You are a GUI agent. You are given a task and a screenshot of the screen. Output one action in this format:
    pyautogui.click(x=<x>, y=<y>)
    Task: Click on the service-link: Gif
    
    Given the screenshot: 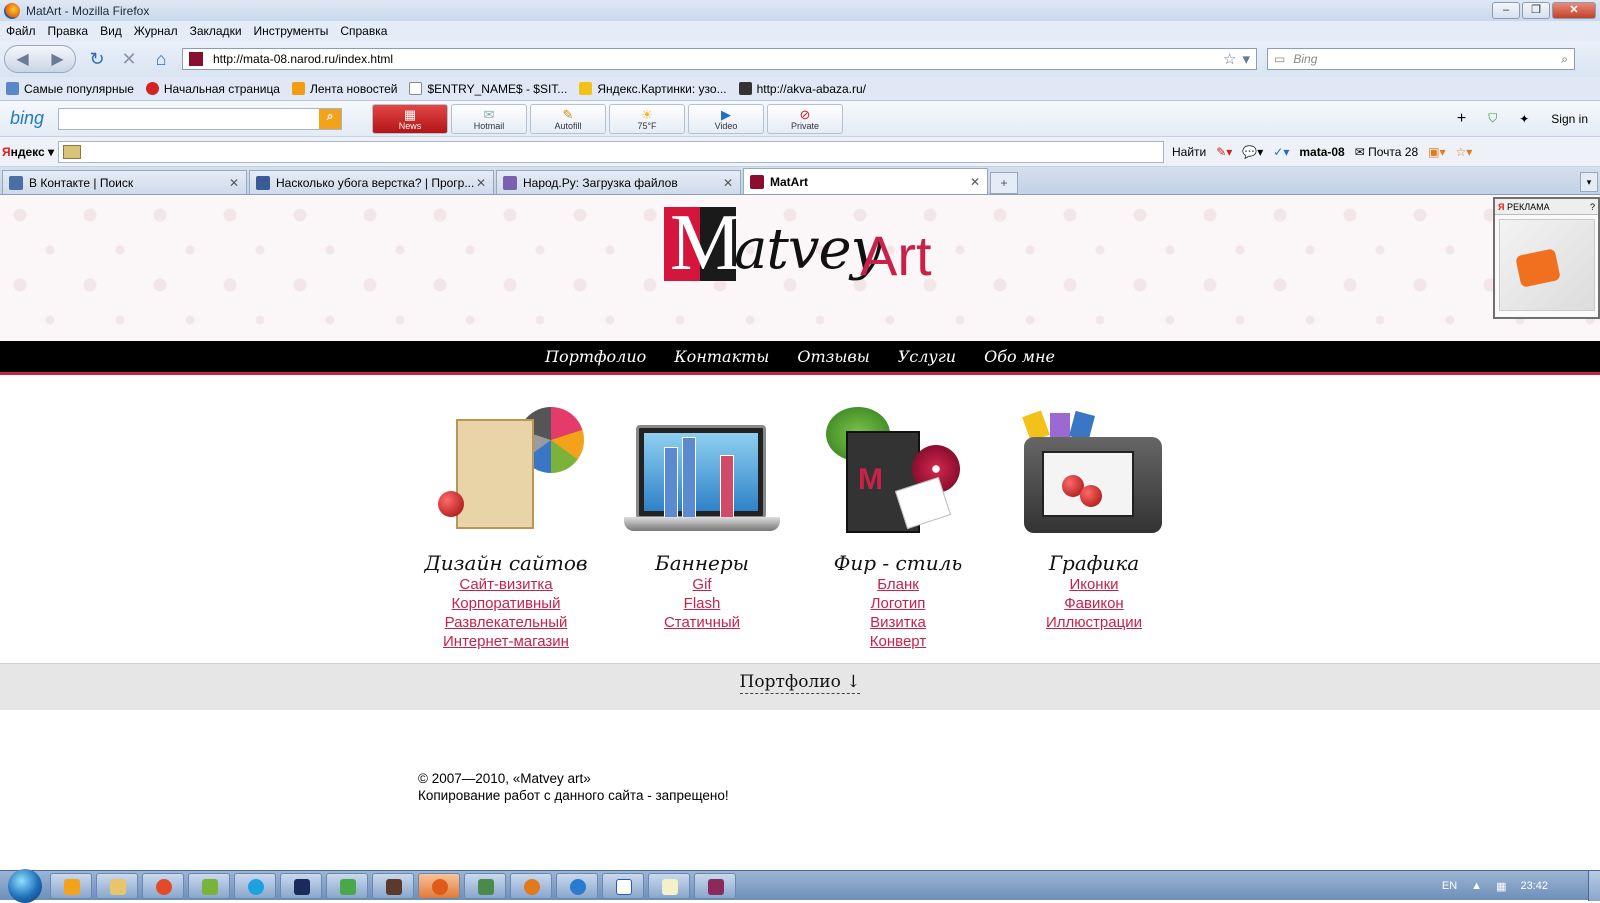 What is the action you would take?
    pyautogui.click(x=702, y=584)
    